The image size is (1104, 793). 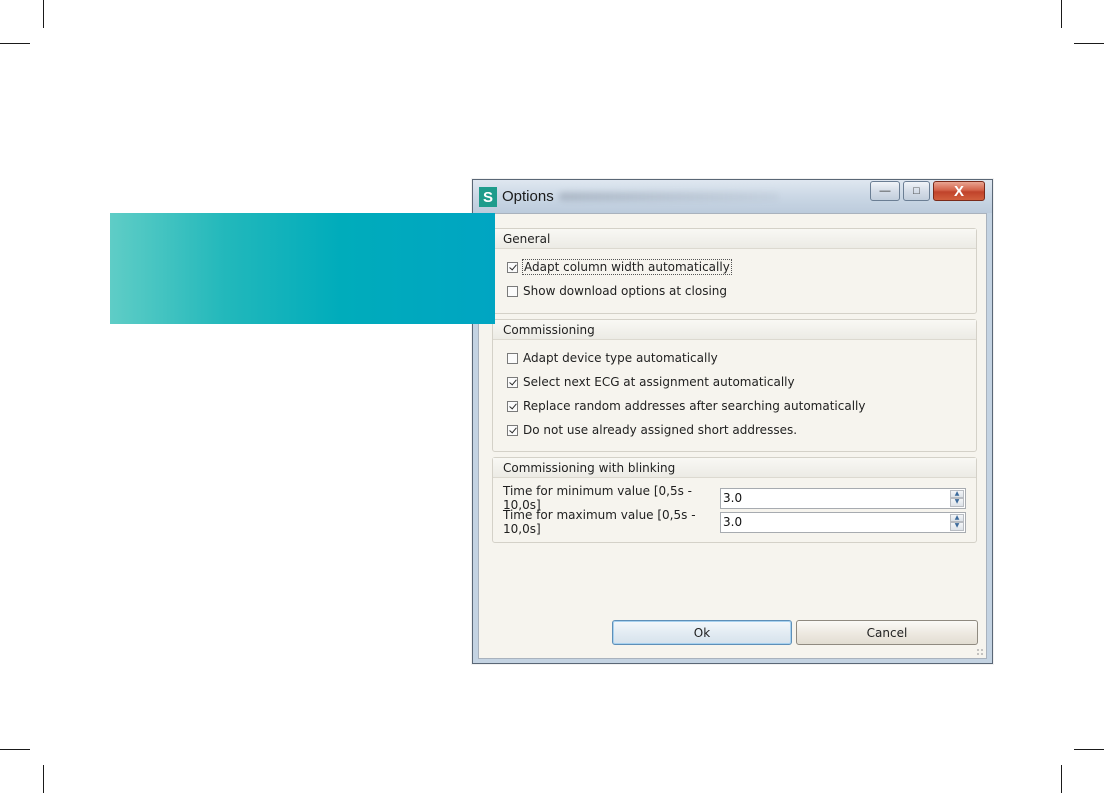 What do you see at coordinates (669, 196) in the screenshot?
I see `blurred-title-text` at bounding box center [669, 196].